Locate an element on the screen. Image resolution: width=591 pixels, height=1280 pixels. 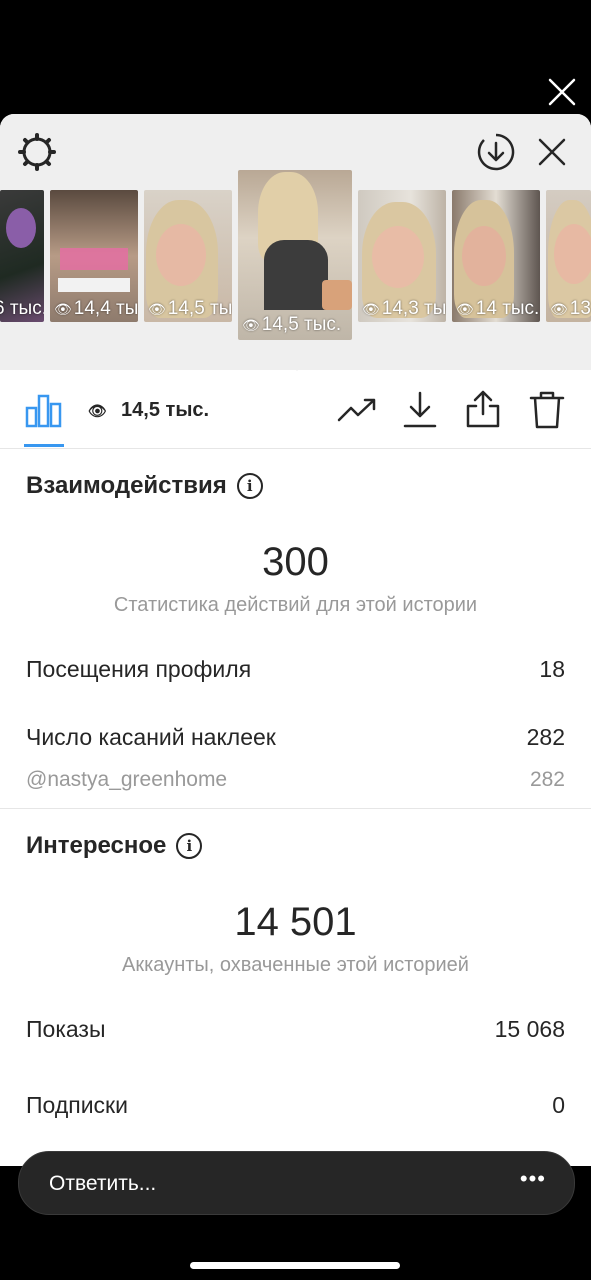
follows-value: 0 is located at coordinates (558, 1105).